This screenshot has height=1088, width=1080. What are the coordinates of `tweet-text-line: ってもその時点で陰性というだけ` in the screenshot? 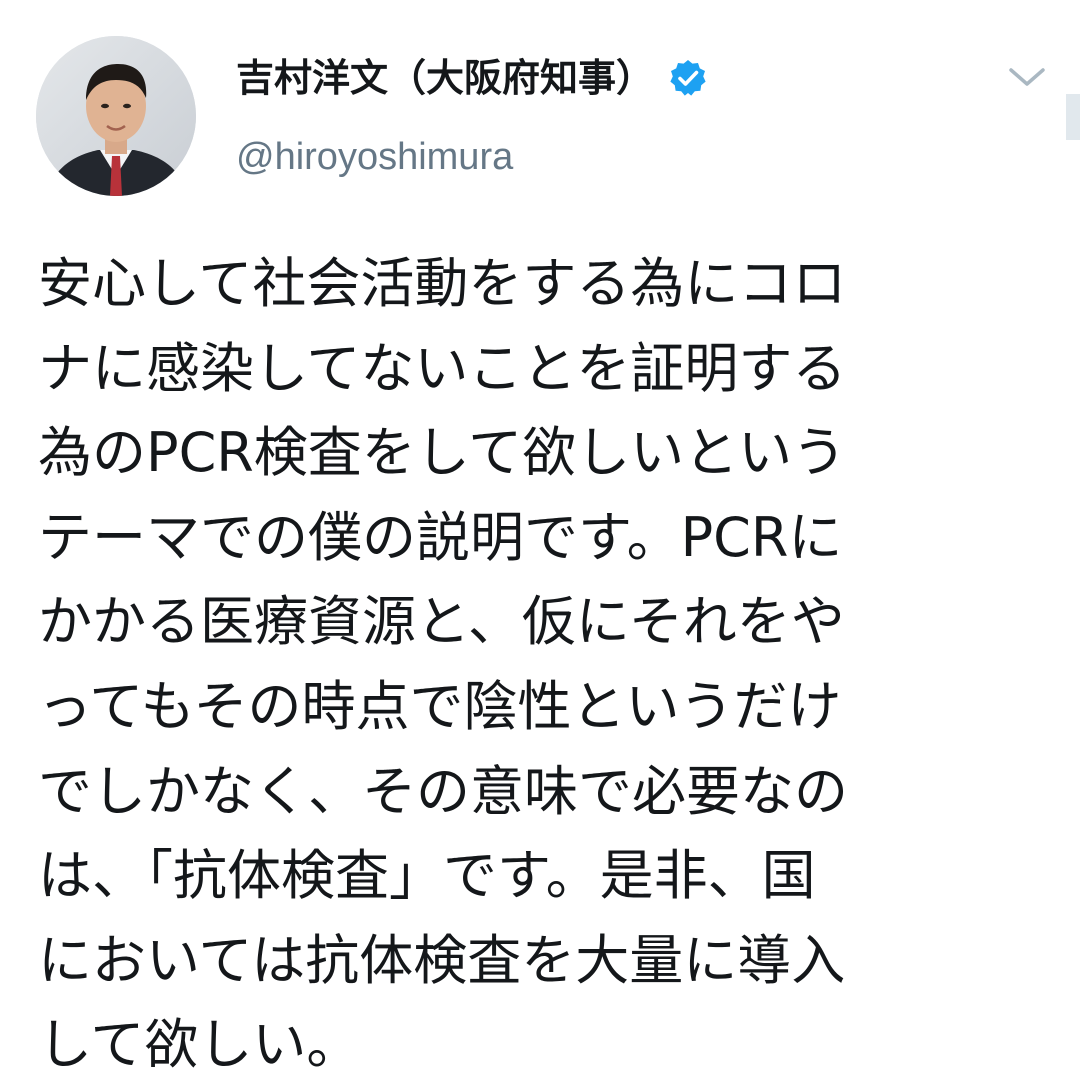 It's located at (440, 706).